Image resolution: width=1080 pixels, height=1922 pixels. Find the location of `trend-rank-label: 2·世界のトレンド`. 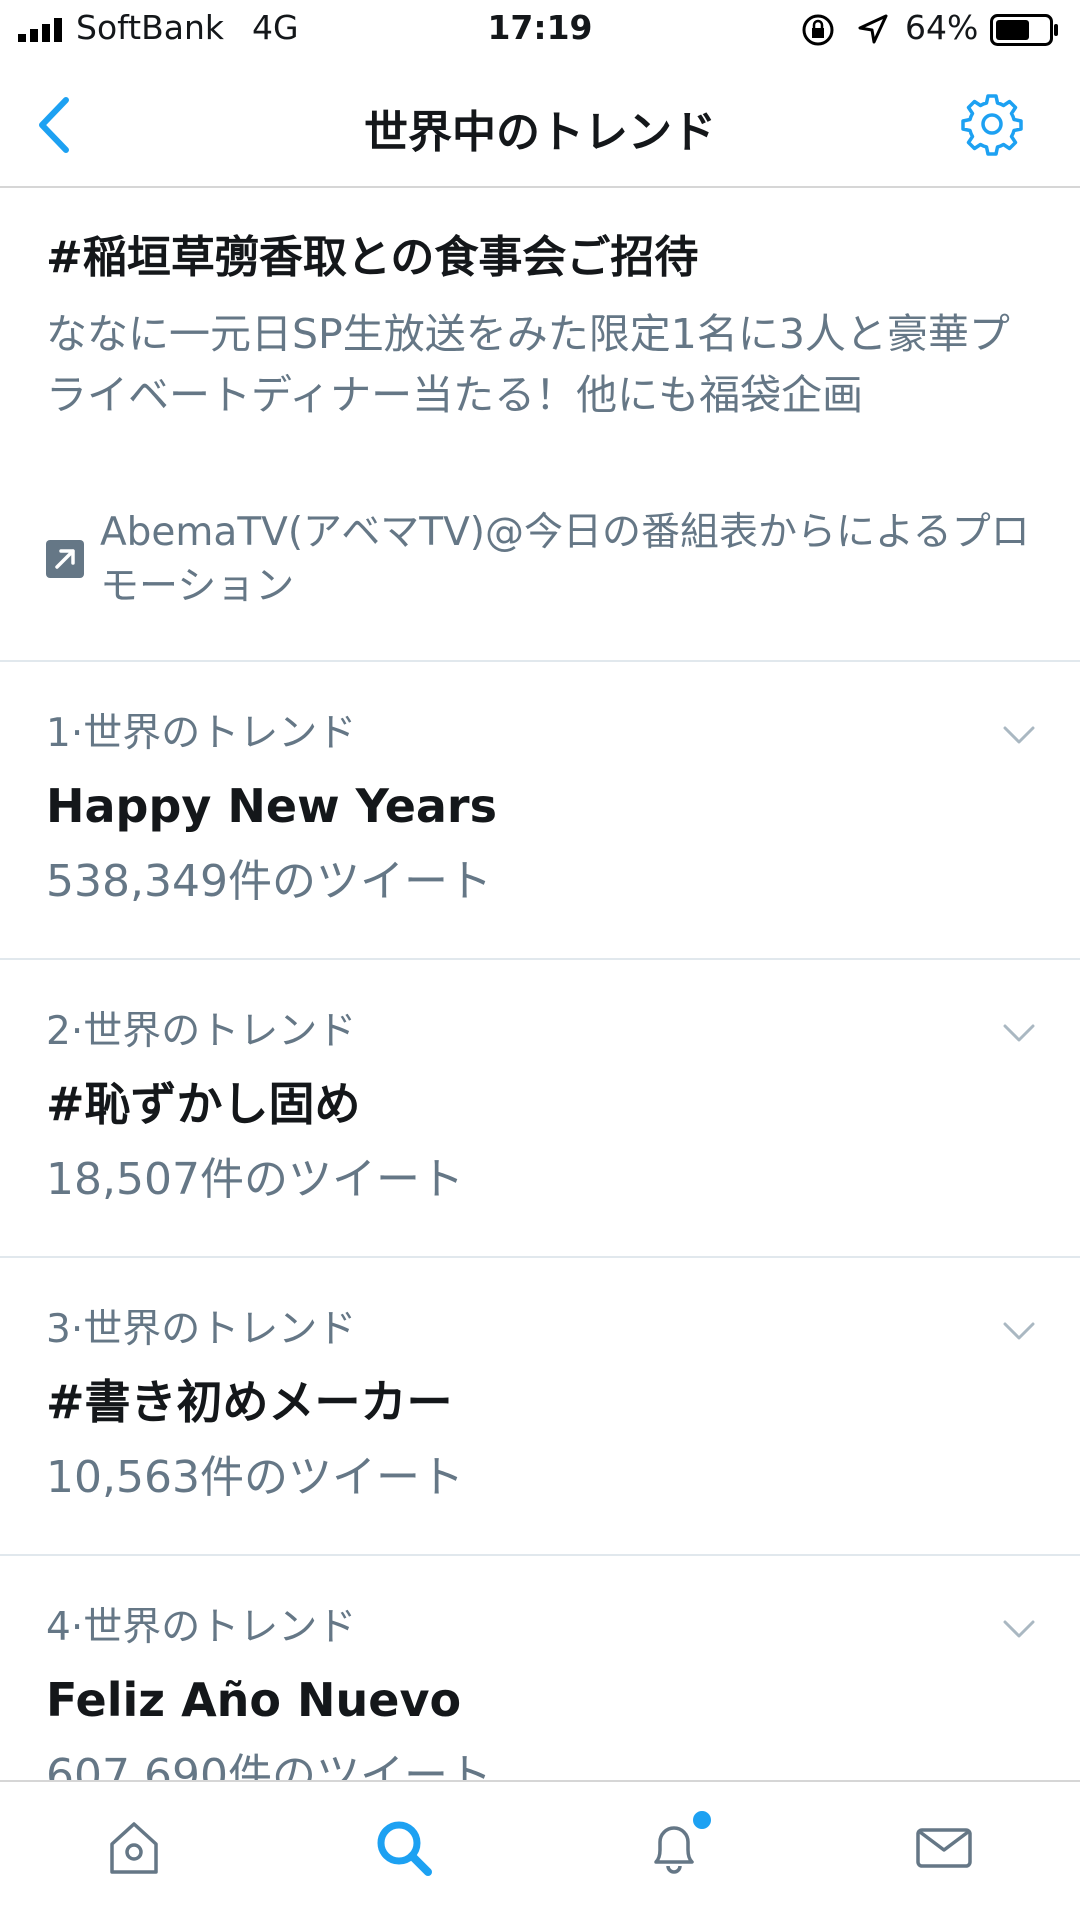

trend-rank-label: 2·世界のトレンド is located at coordinates (201, 1031).